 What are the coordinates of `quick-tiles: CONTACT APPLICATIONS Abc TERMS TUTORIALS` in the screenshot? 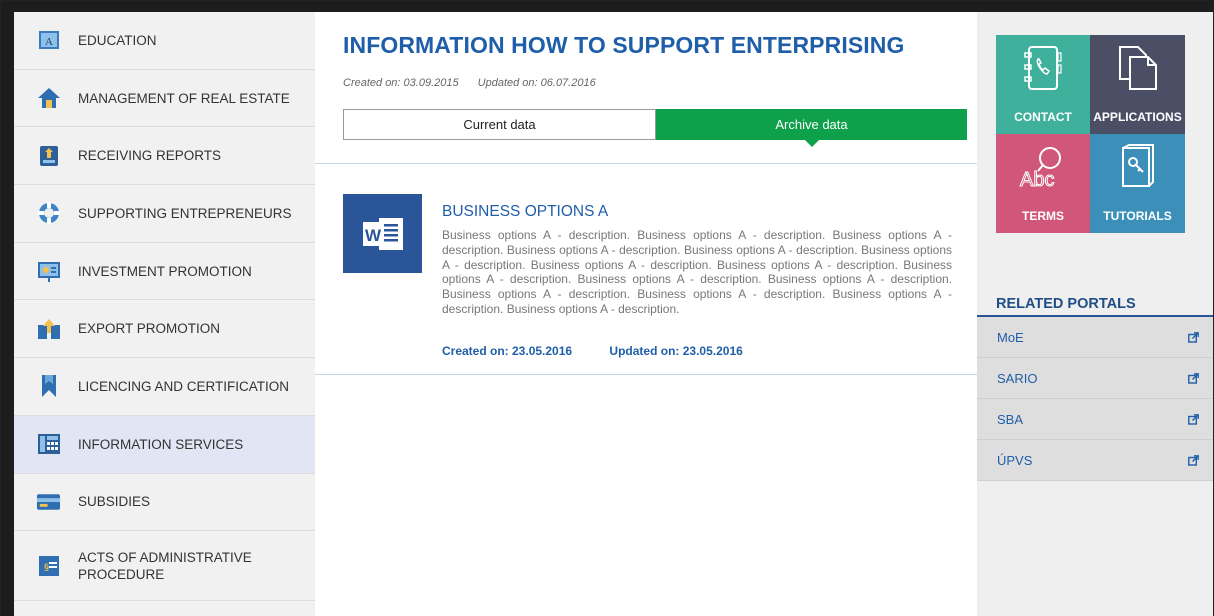 It's located at (1090, 134).